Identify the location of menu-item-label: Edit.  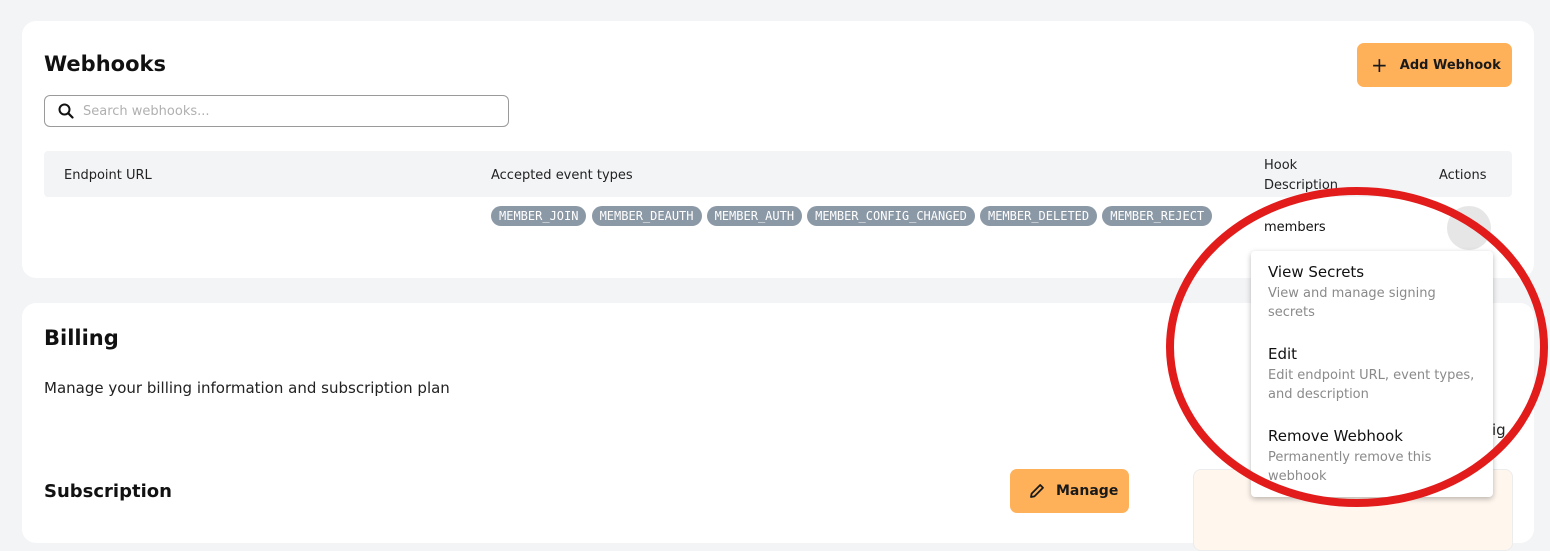
(1283, 354).